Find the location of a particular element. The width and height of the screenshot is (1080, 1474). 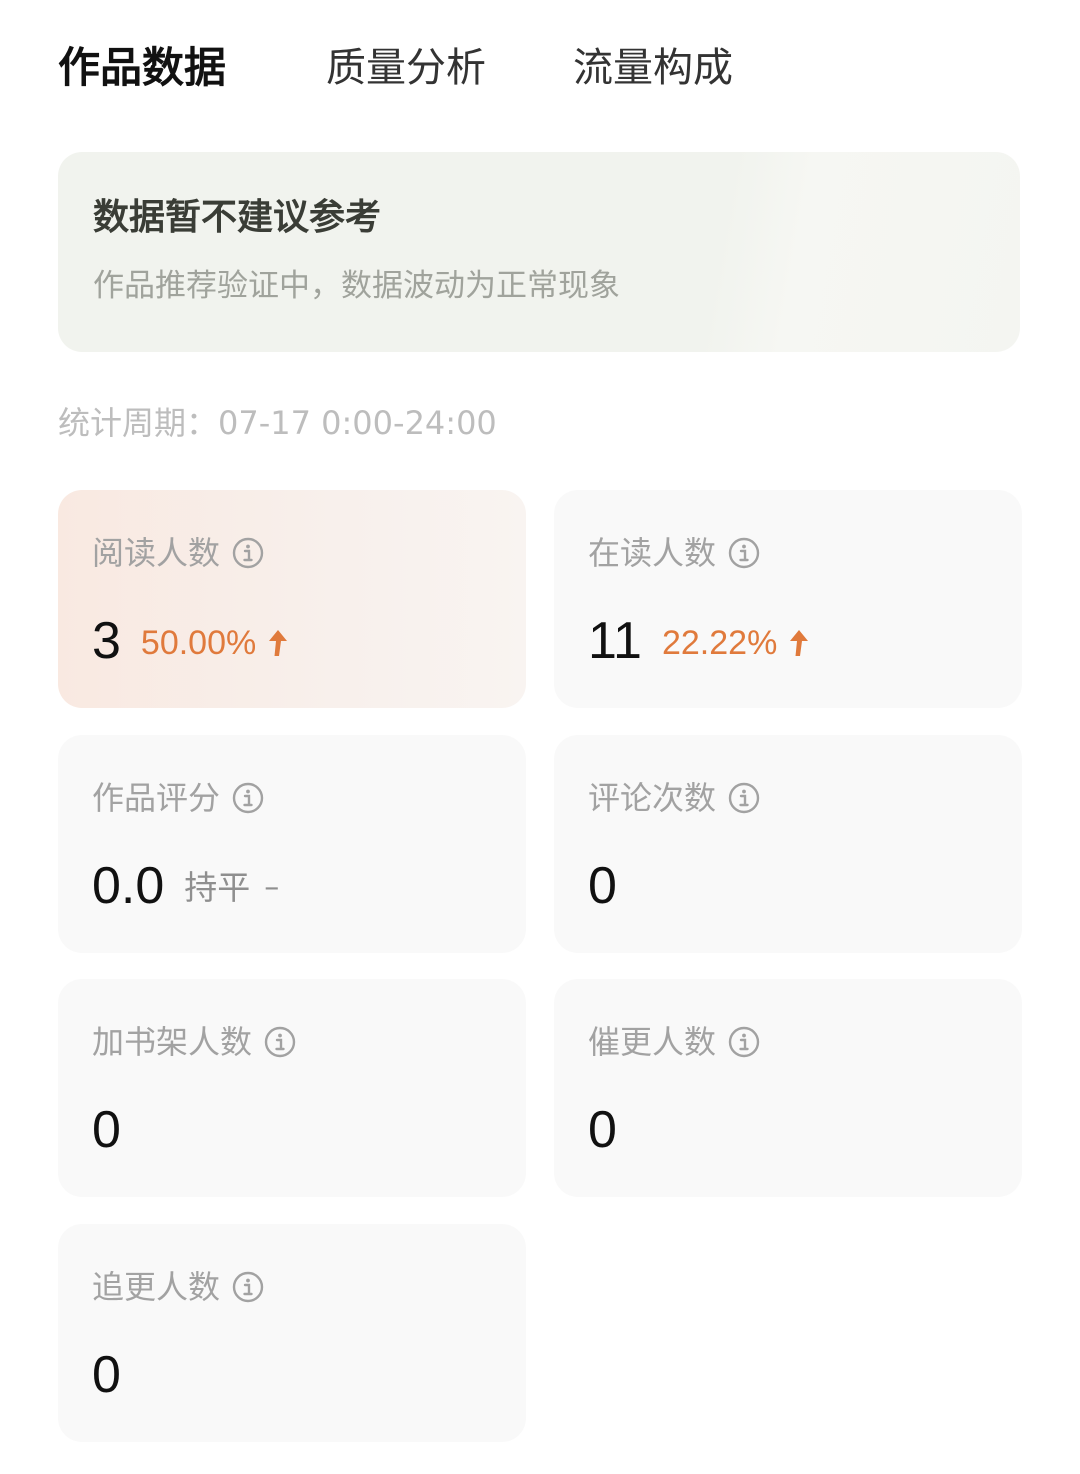

metric-label: 加书架人数 is located at coordinates (172, 1042).